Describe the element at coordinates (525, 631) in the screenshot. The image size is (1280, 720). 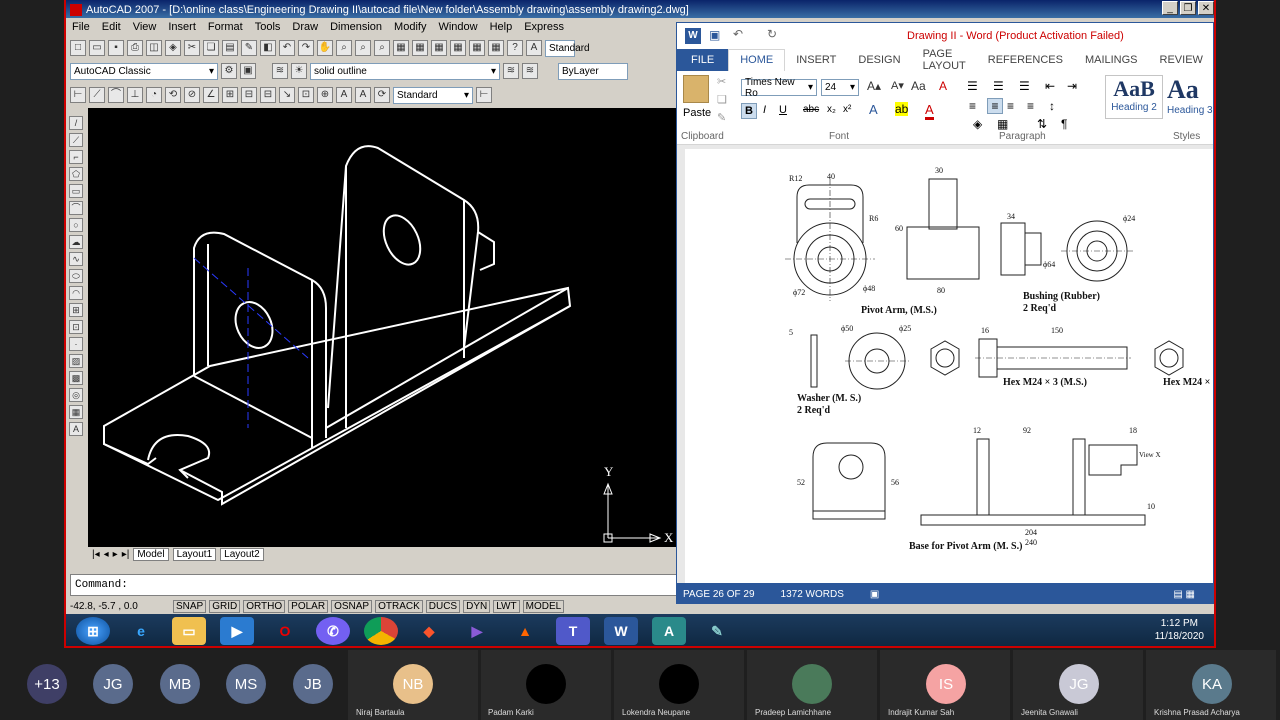
I see `vlc-icon: ▲` at that location.